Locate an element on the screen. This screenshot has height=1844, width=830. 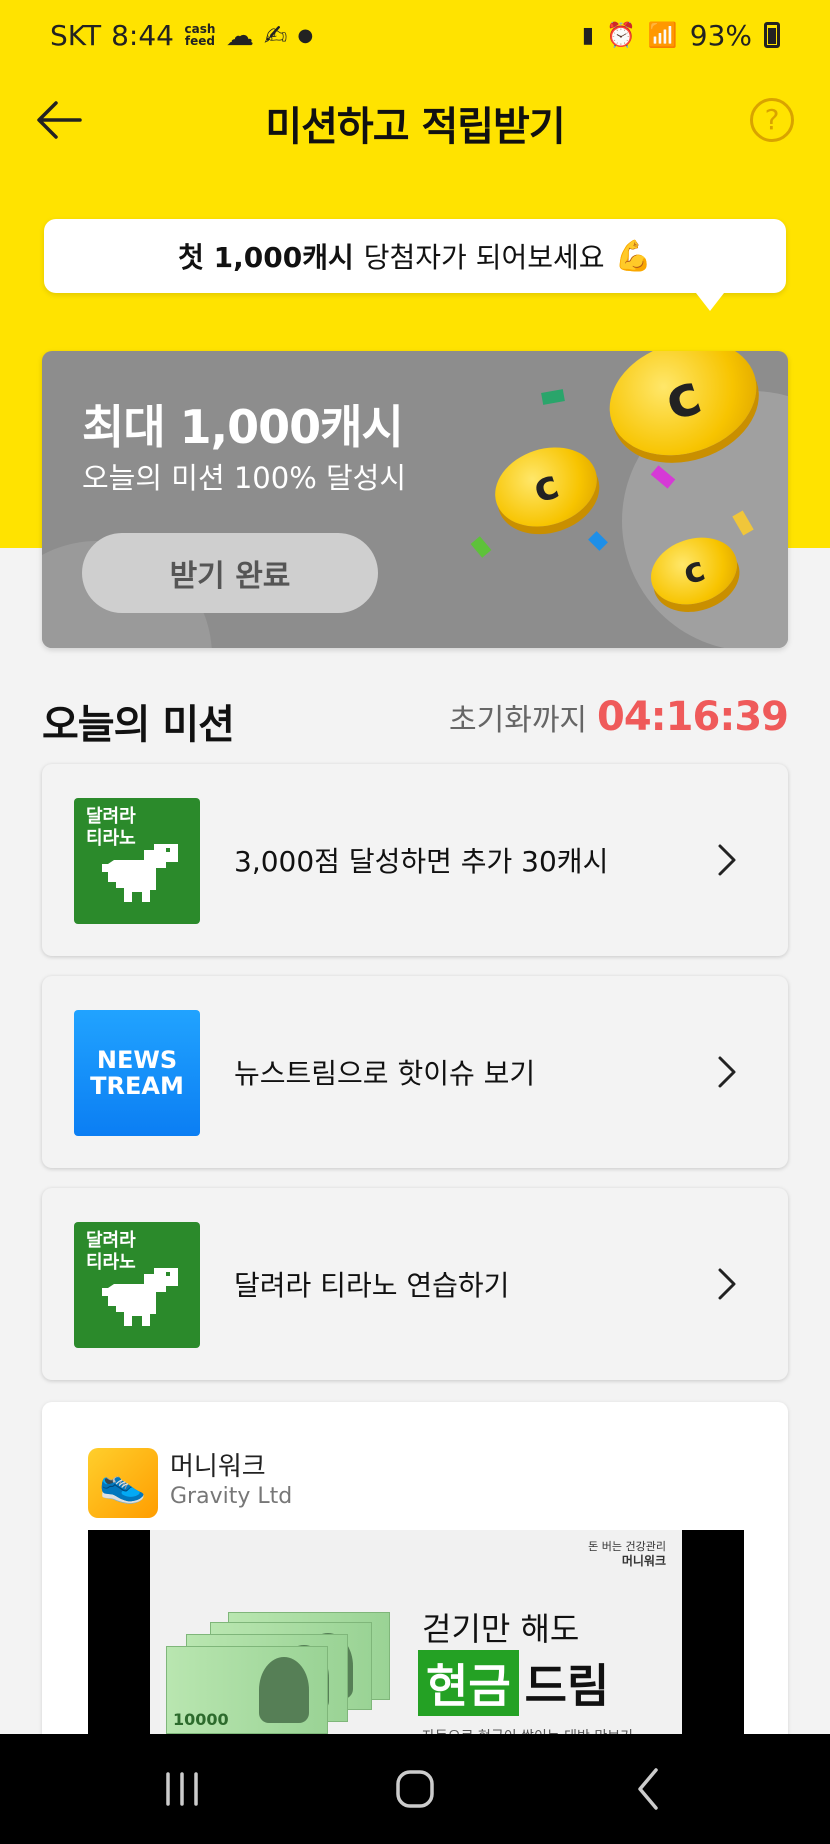
wifi-icon: 📶 is located at coordinates (662, 35).